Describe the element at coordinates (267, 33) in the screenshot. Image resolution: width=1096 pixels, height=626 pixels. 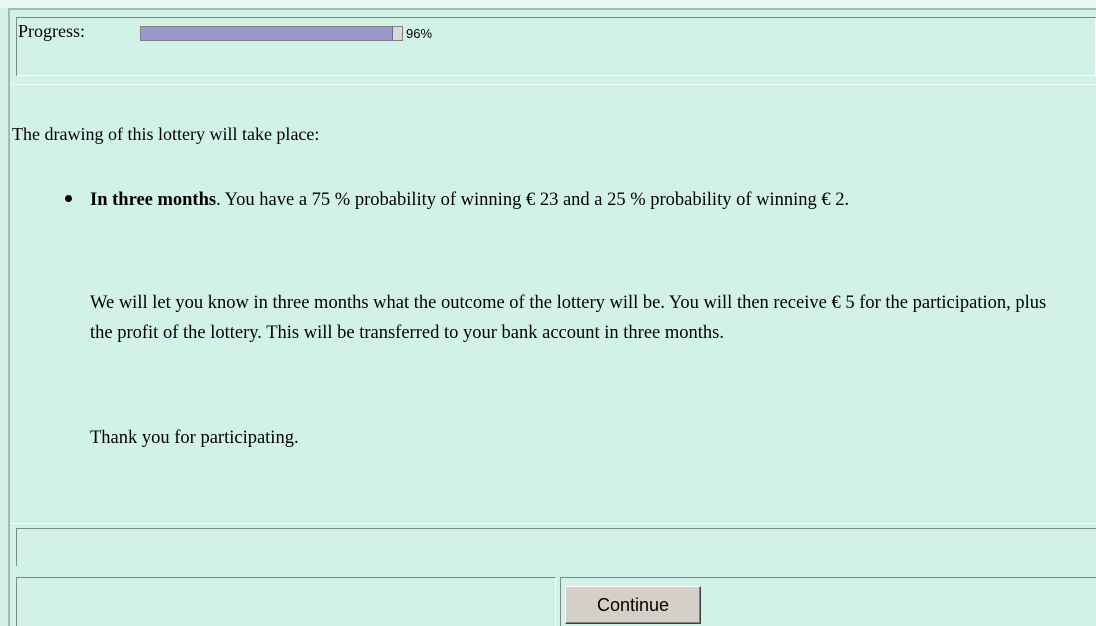
I see `progress-bar-fill` at that location.